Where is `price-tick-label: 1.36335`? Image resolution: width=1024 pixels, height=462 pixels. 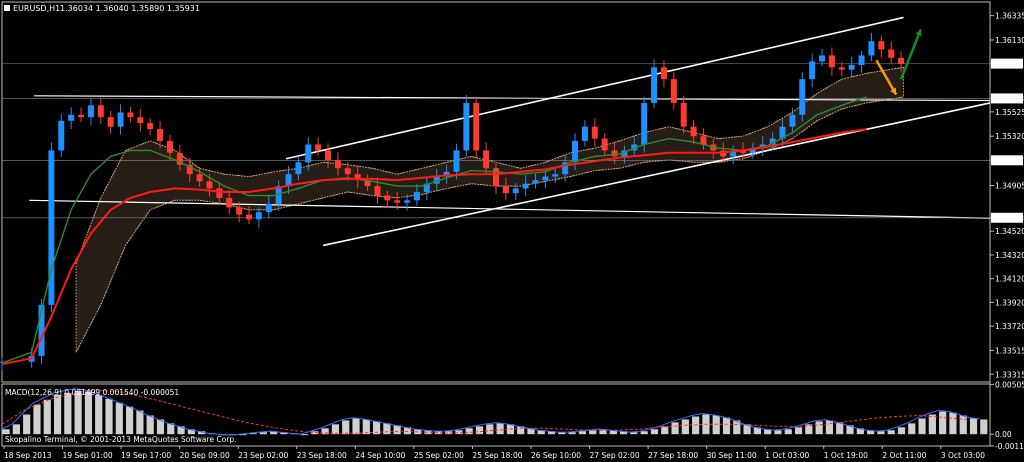 price-tick-label: 1.36335 is located at coordinates (1009, 16).